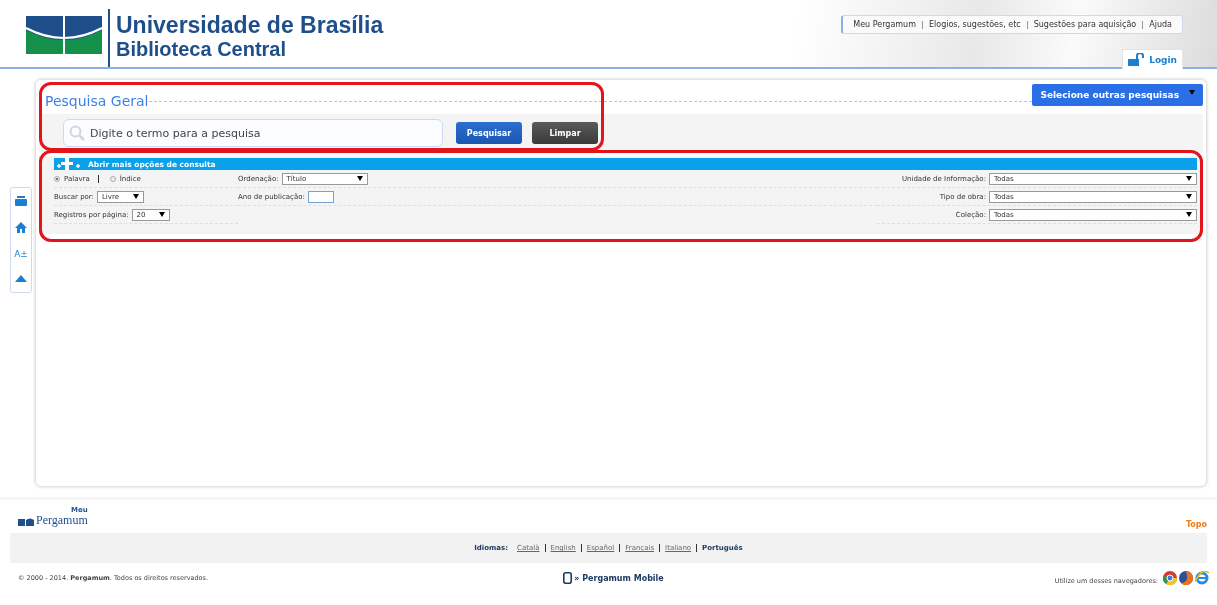 The image size is (1217, 605). What do you see at coordinates (489, 133) in the screenshot?
I see `search-button: Pesquisar` at bounding box center [489, 133].